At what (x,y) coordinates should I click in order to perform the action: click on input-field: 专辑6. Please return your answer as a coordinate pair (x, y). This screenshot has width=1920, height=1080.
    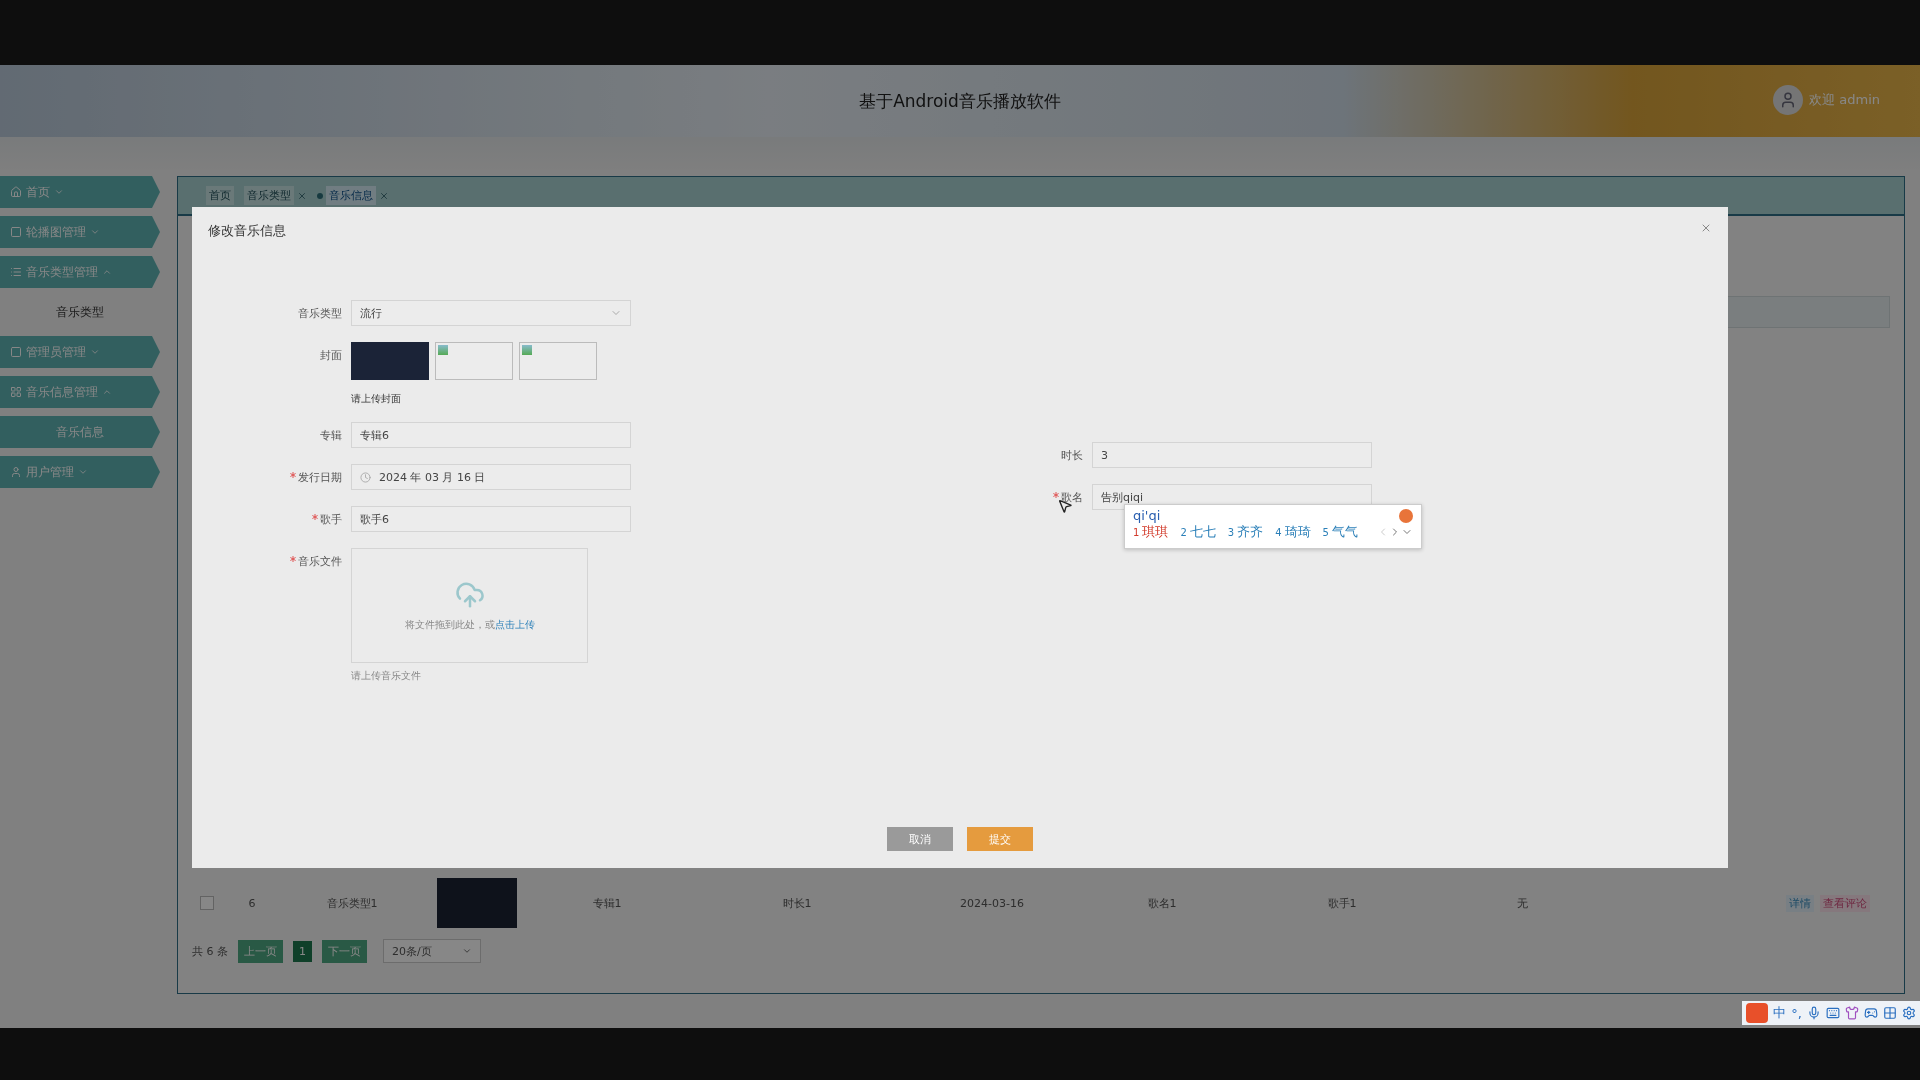
    Looking at the image, I should click on (491, 435).